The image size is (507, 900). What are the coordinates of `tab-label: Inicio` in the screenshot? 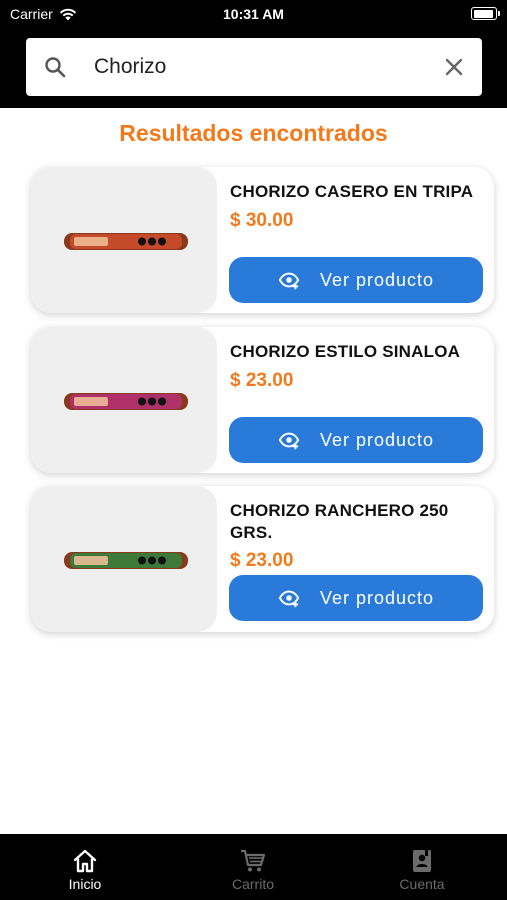 It's located at (85, 884).